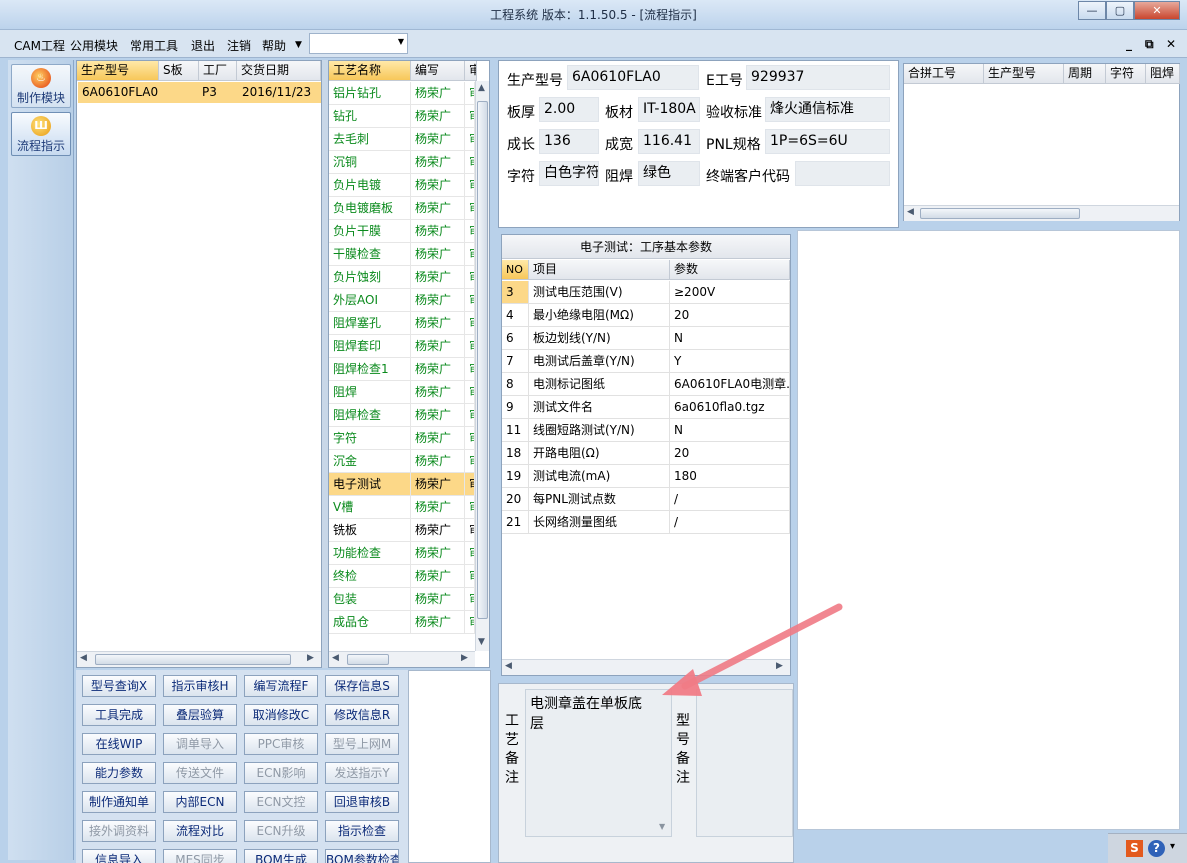 This screenshot has width=1187, height=863. What do you see at coordinates (402, 438) in the screenshot?
I see `table-row: 字符杨荣广审` at bounding box center [402, 438].